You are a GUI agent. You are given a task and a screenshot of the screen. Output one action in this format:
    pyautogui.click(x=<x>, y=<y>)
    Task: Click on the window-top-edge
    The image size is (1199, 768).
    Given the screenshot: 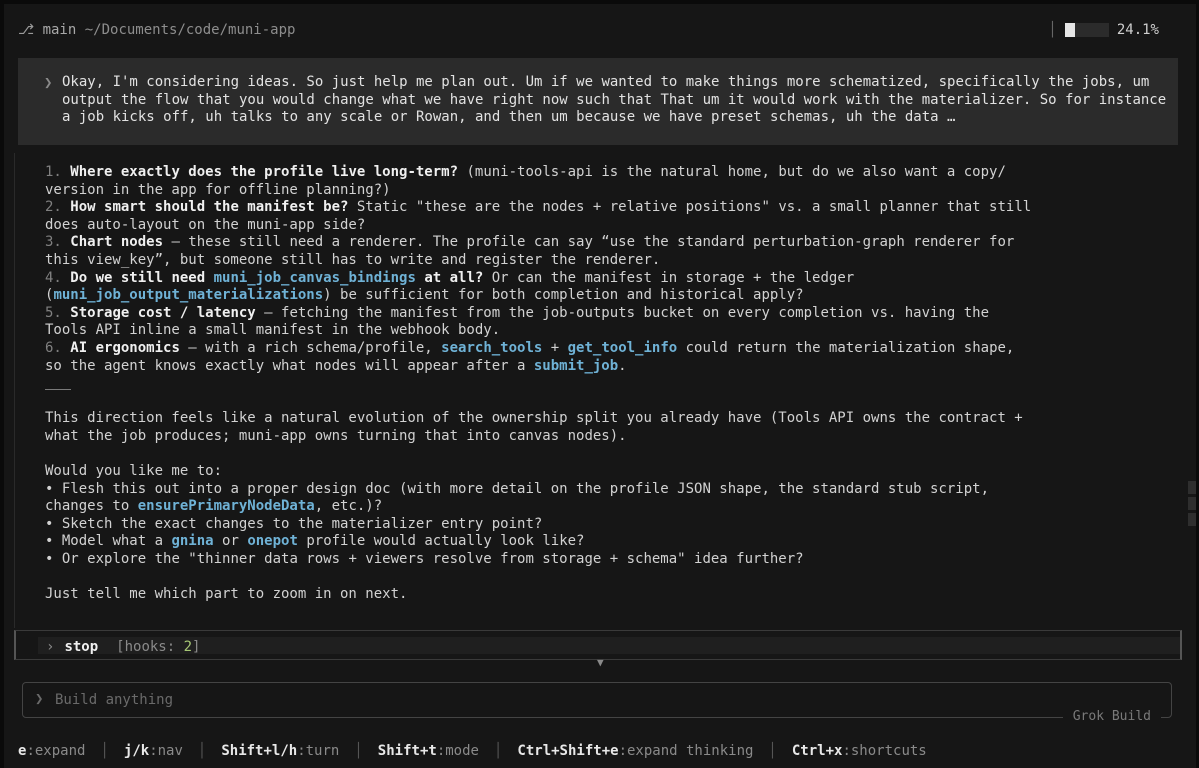 What is the action you would take?
    pyautogui.click(x=599, y=2)
    